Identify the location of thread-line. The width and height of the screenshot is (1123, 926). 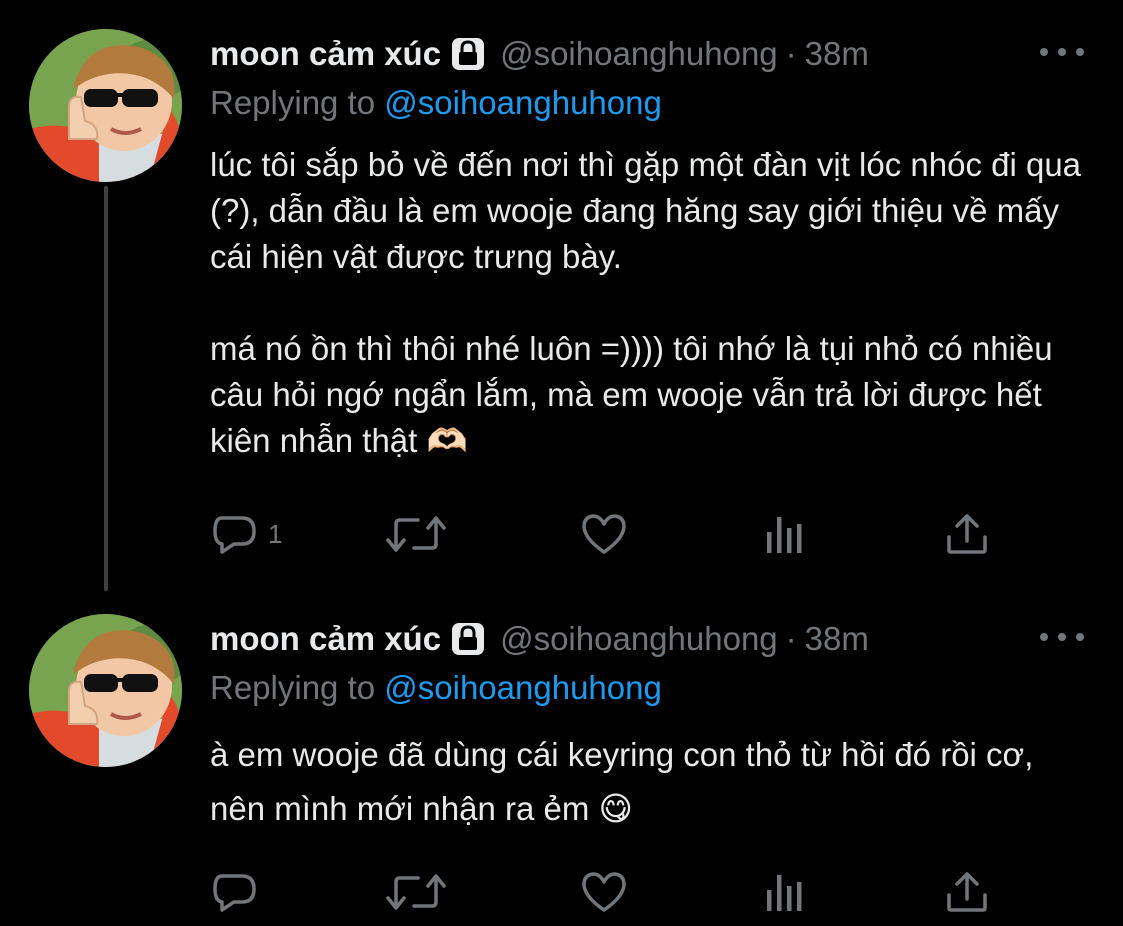
(106, 388).